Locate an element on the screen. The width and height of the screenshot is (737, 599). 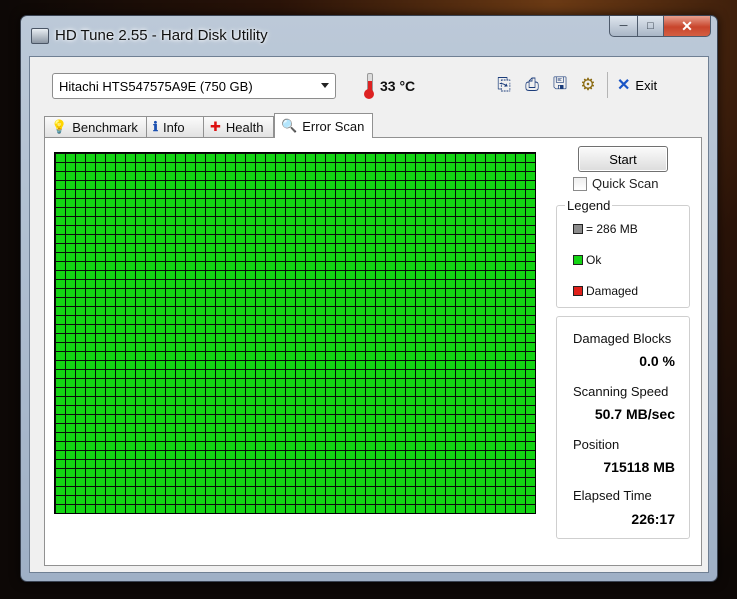
tab-label: Health is located at coordinates (244, 127).